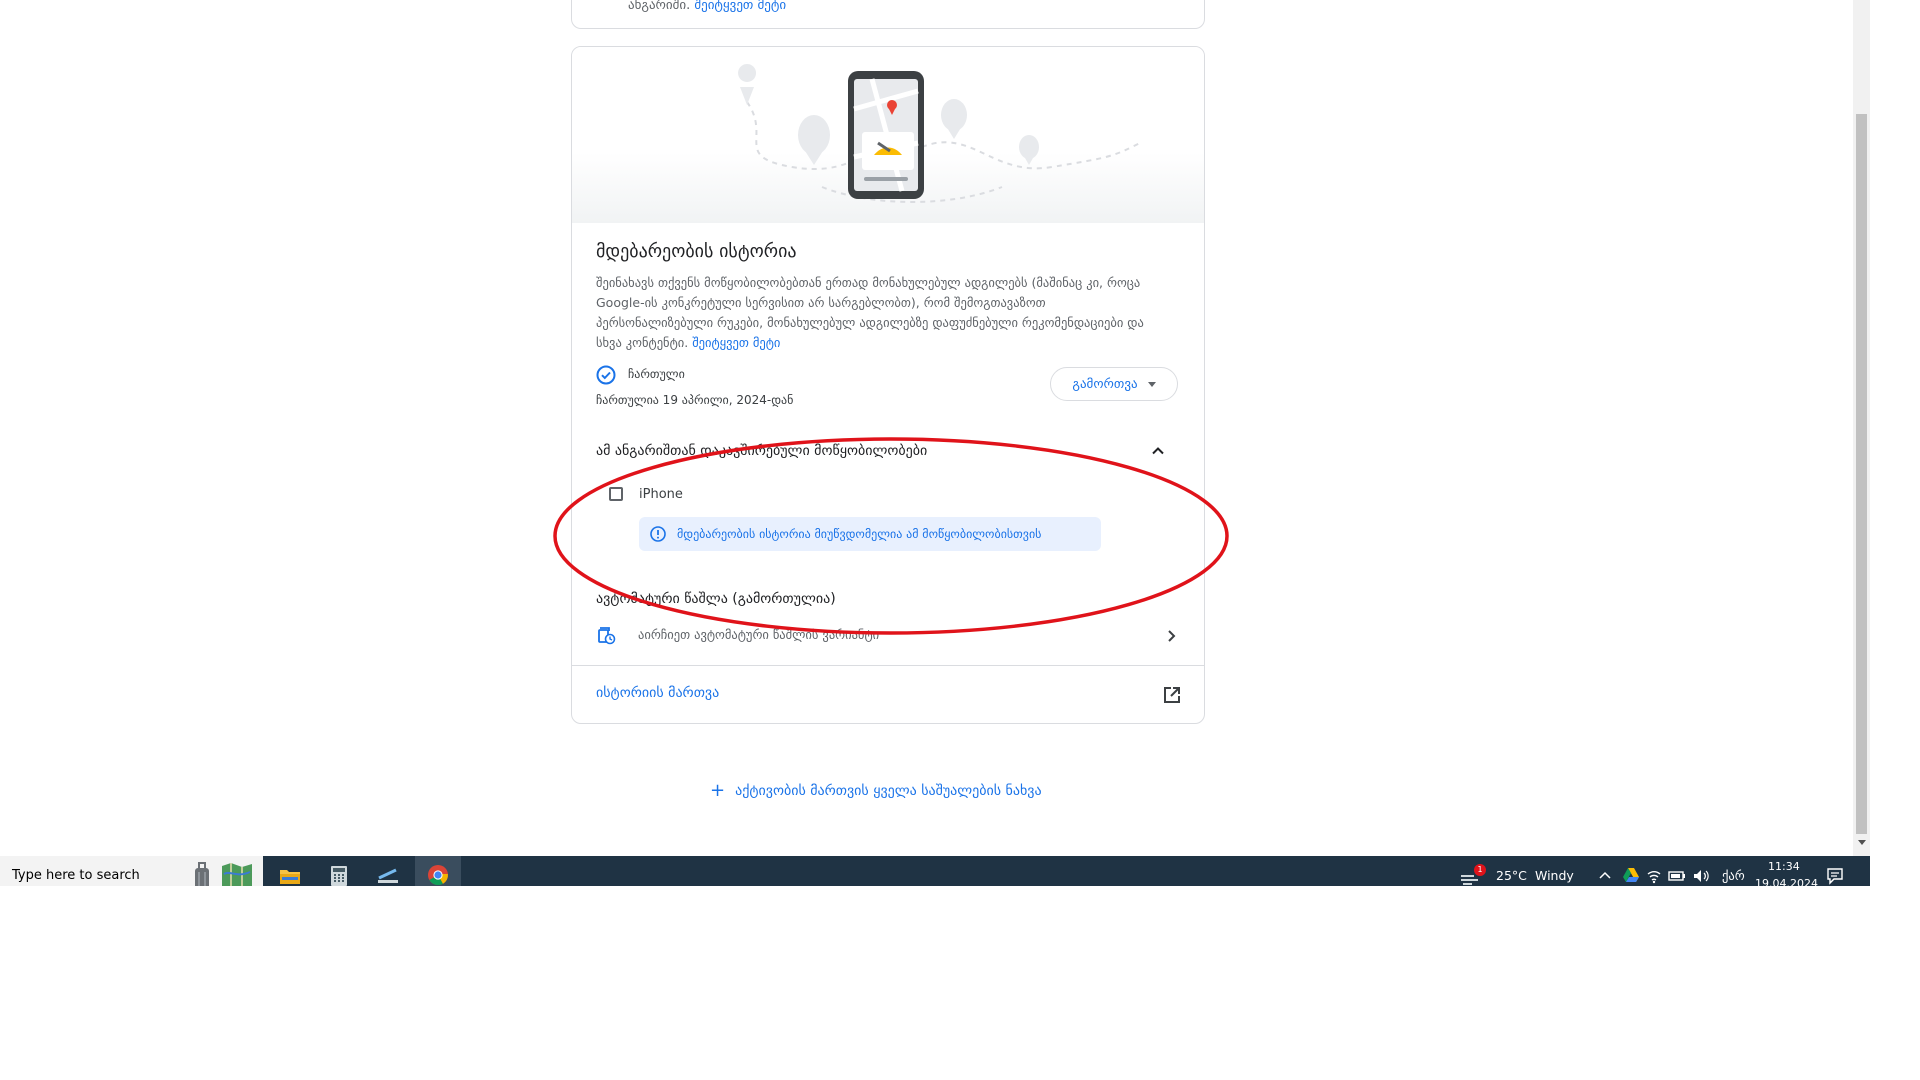 This screenshot has width=1920, height=1080. What do you see at coordinates (202, 874) in the screenshot?
I see `luggage-icon` at bounding box center [202, 874].